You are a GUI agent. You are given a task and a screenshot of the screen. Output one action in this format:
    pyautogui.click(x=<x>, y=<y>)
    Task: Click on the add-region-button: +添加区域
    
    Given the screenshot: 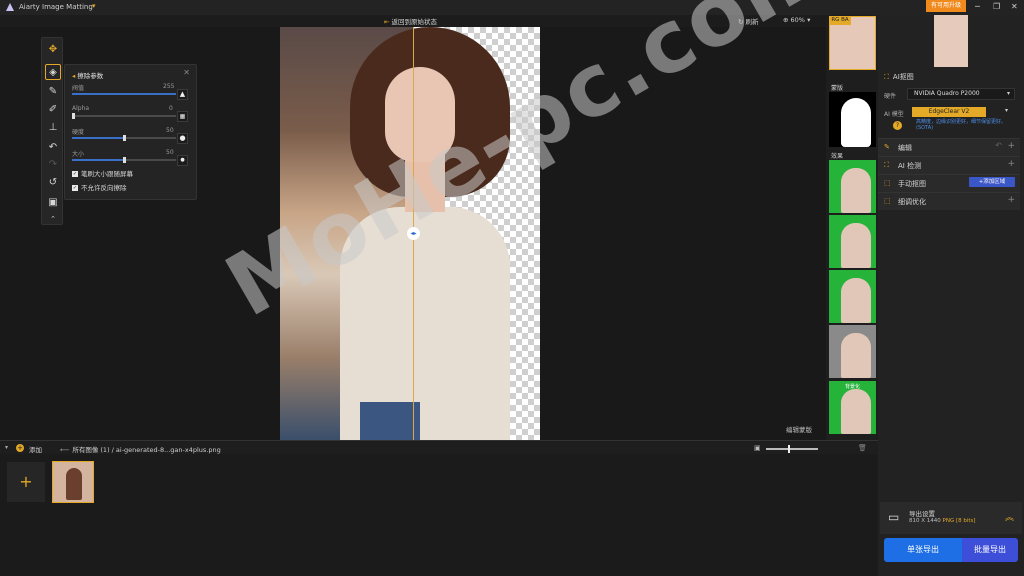 What is the action you would take?
    pyautogui.click(x=992, y=182)
    